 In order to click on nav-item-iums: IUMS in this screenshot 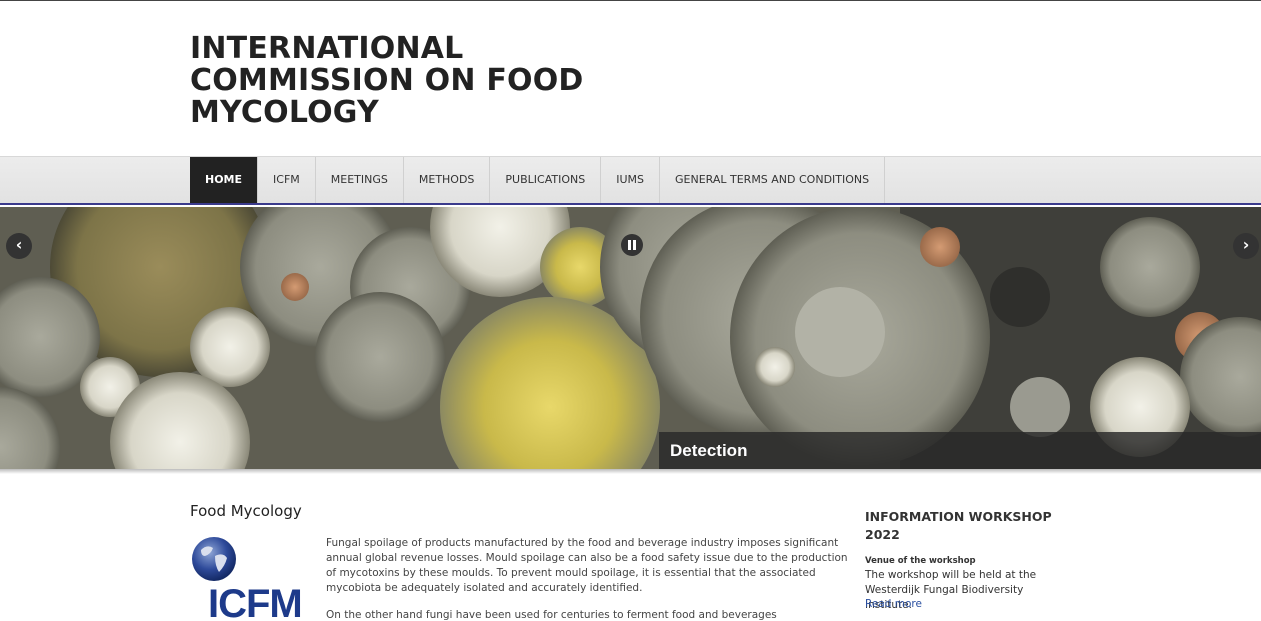, I will do `click(630, 180)`.